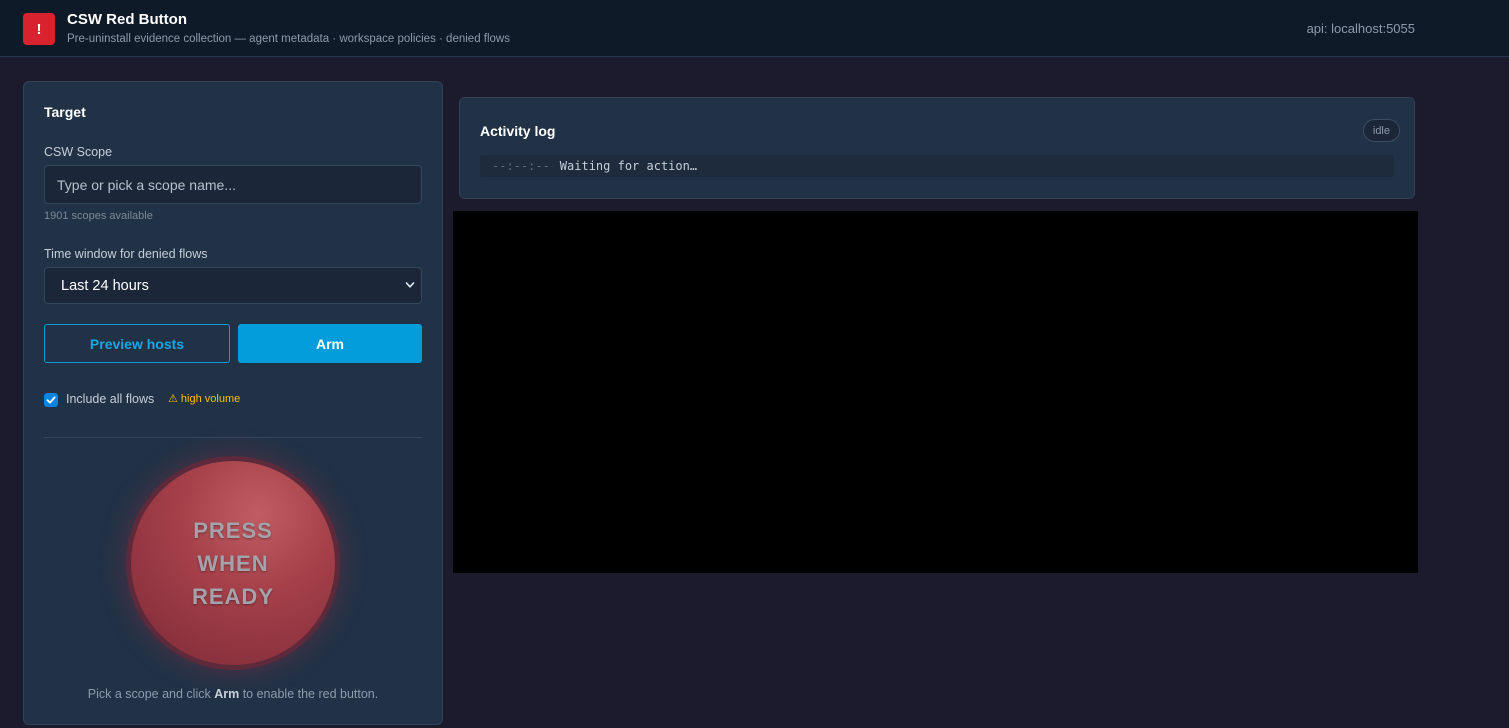 The width and height of the screenshot is (1509, 728). I want to click on time-window-value: Last 24 hours, so click(105, 285).